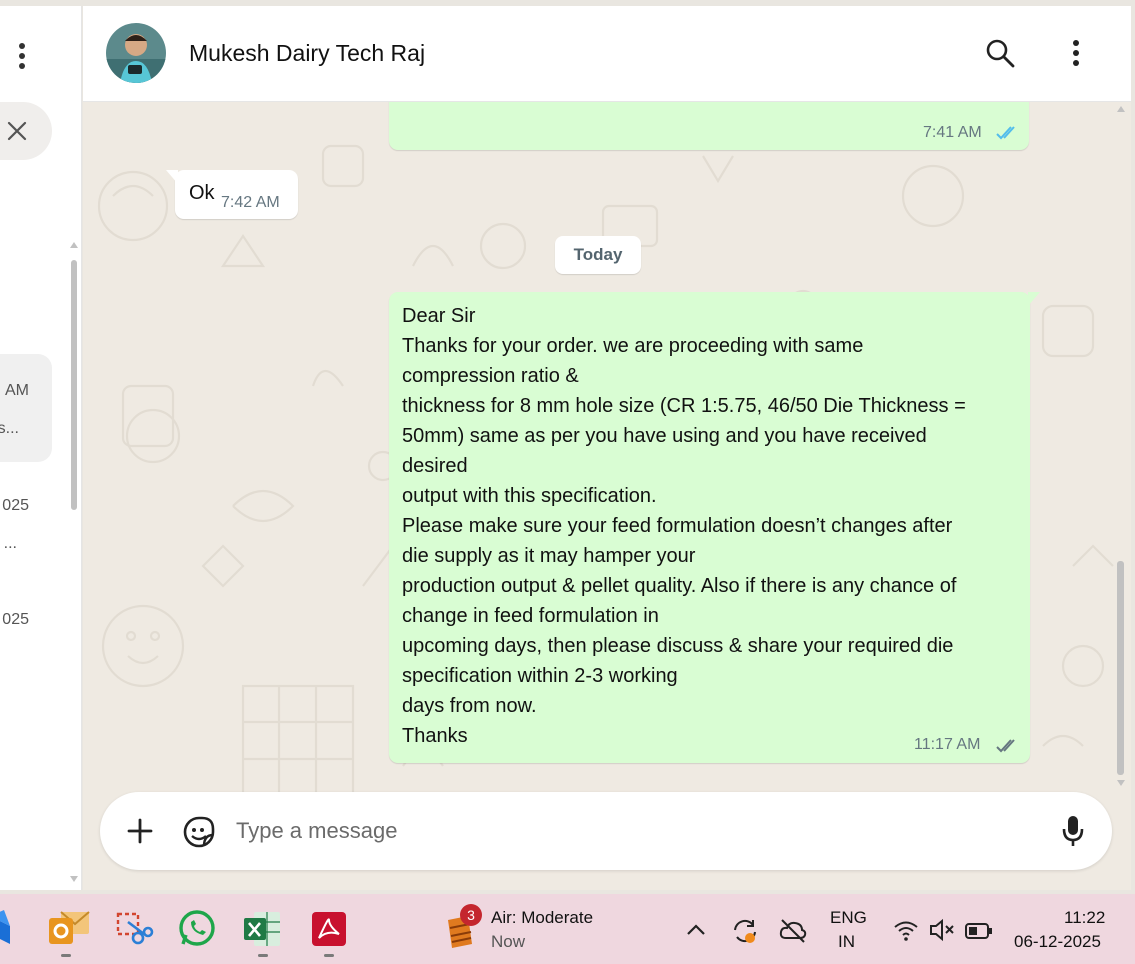 This screenshot has width=1135, height=964. I want to click on chevron-up-icon, so click(696, 930).